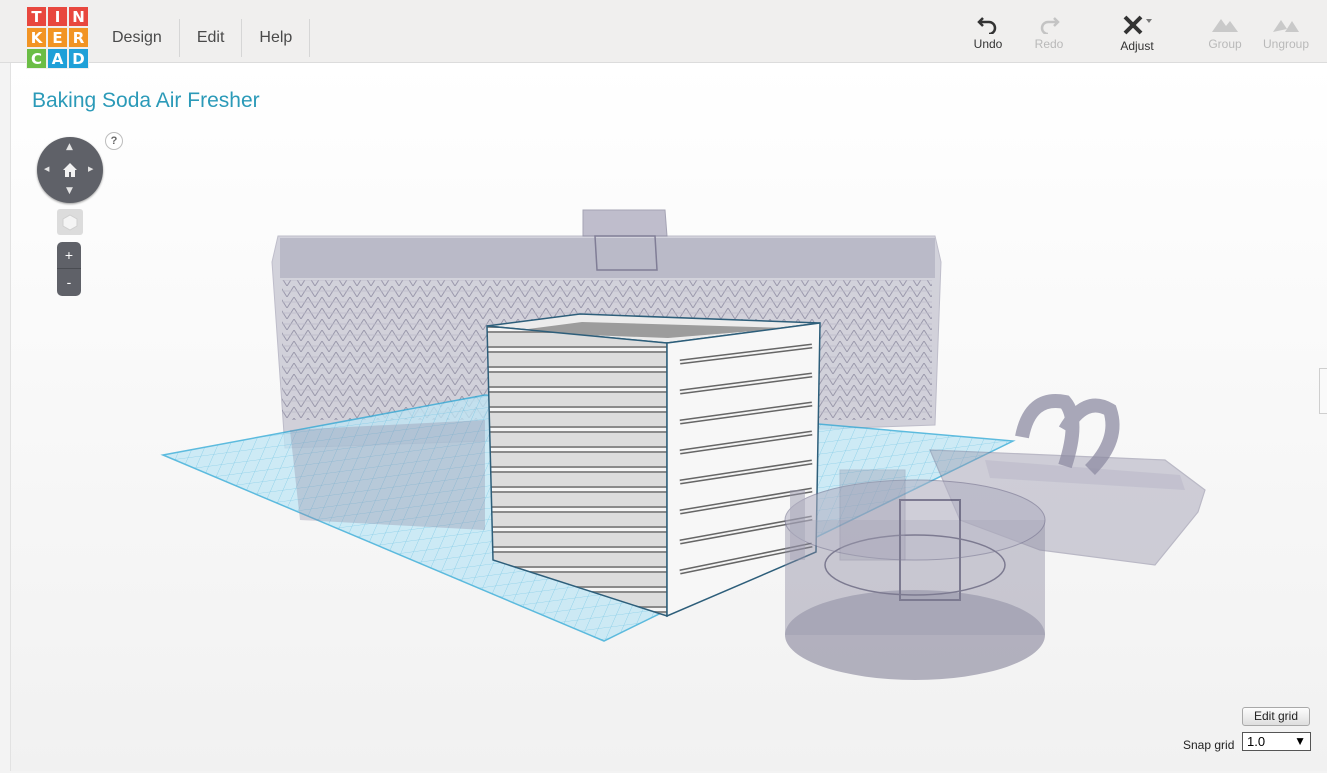 This screenshot has height=773, width=1327. I want to click on zoom-in-button: +, so click(69, 255).